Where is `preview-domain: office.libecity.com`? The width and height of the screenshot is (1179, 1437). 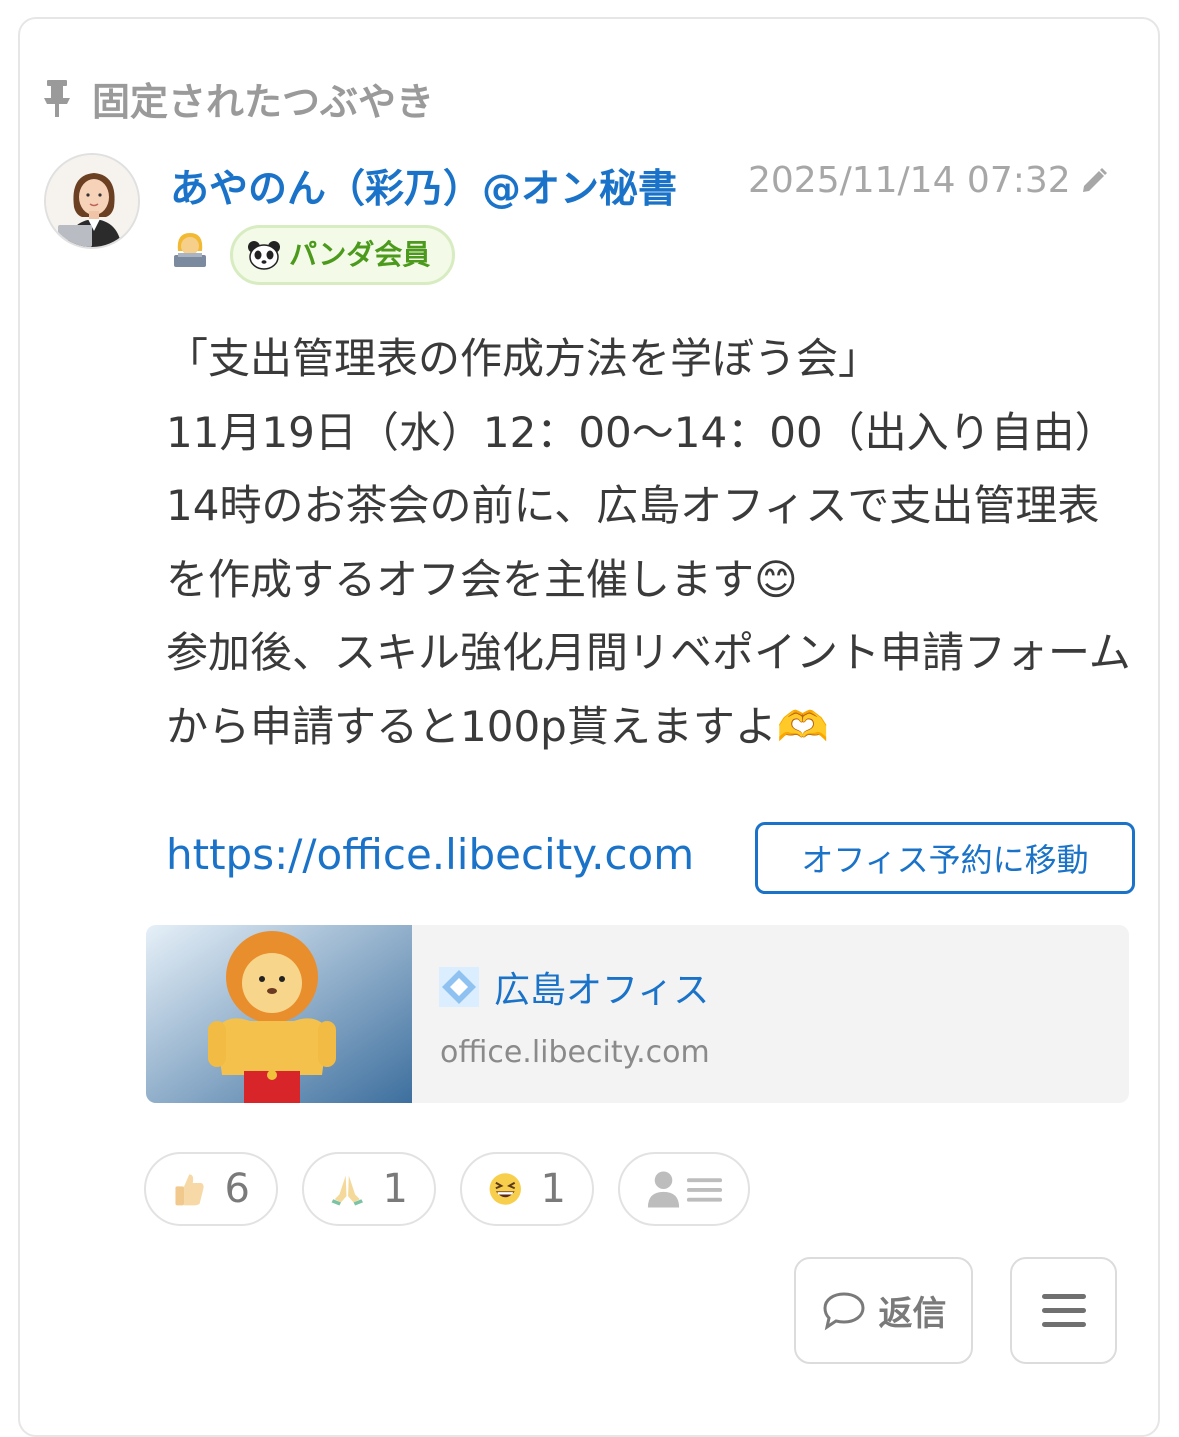
preview-domain: office.libecity.com is located at coordinates (575, 1052).